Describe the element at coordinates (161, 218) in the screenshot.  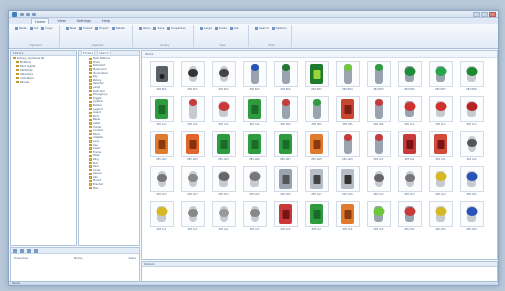
I see `symbol-tile: ZB5 AL2` at that location.